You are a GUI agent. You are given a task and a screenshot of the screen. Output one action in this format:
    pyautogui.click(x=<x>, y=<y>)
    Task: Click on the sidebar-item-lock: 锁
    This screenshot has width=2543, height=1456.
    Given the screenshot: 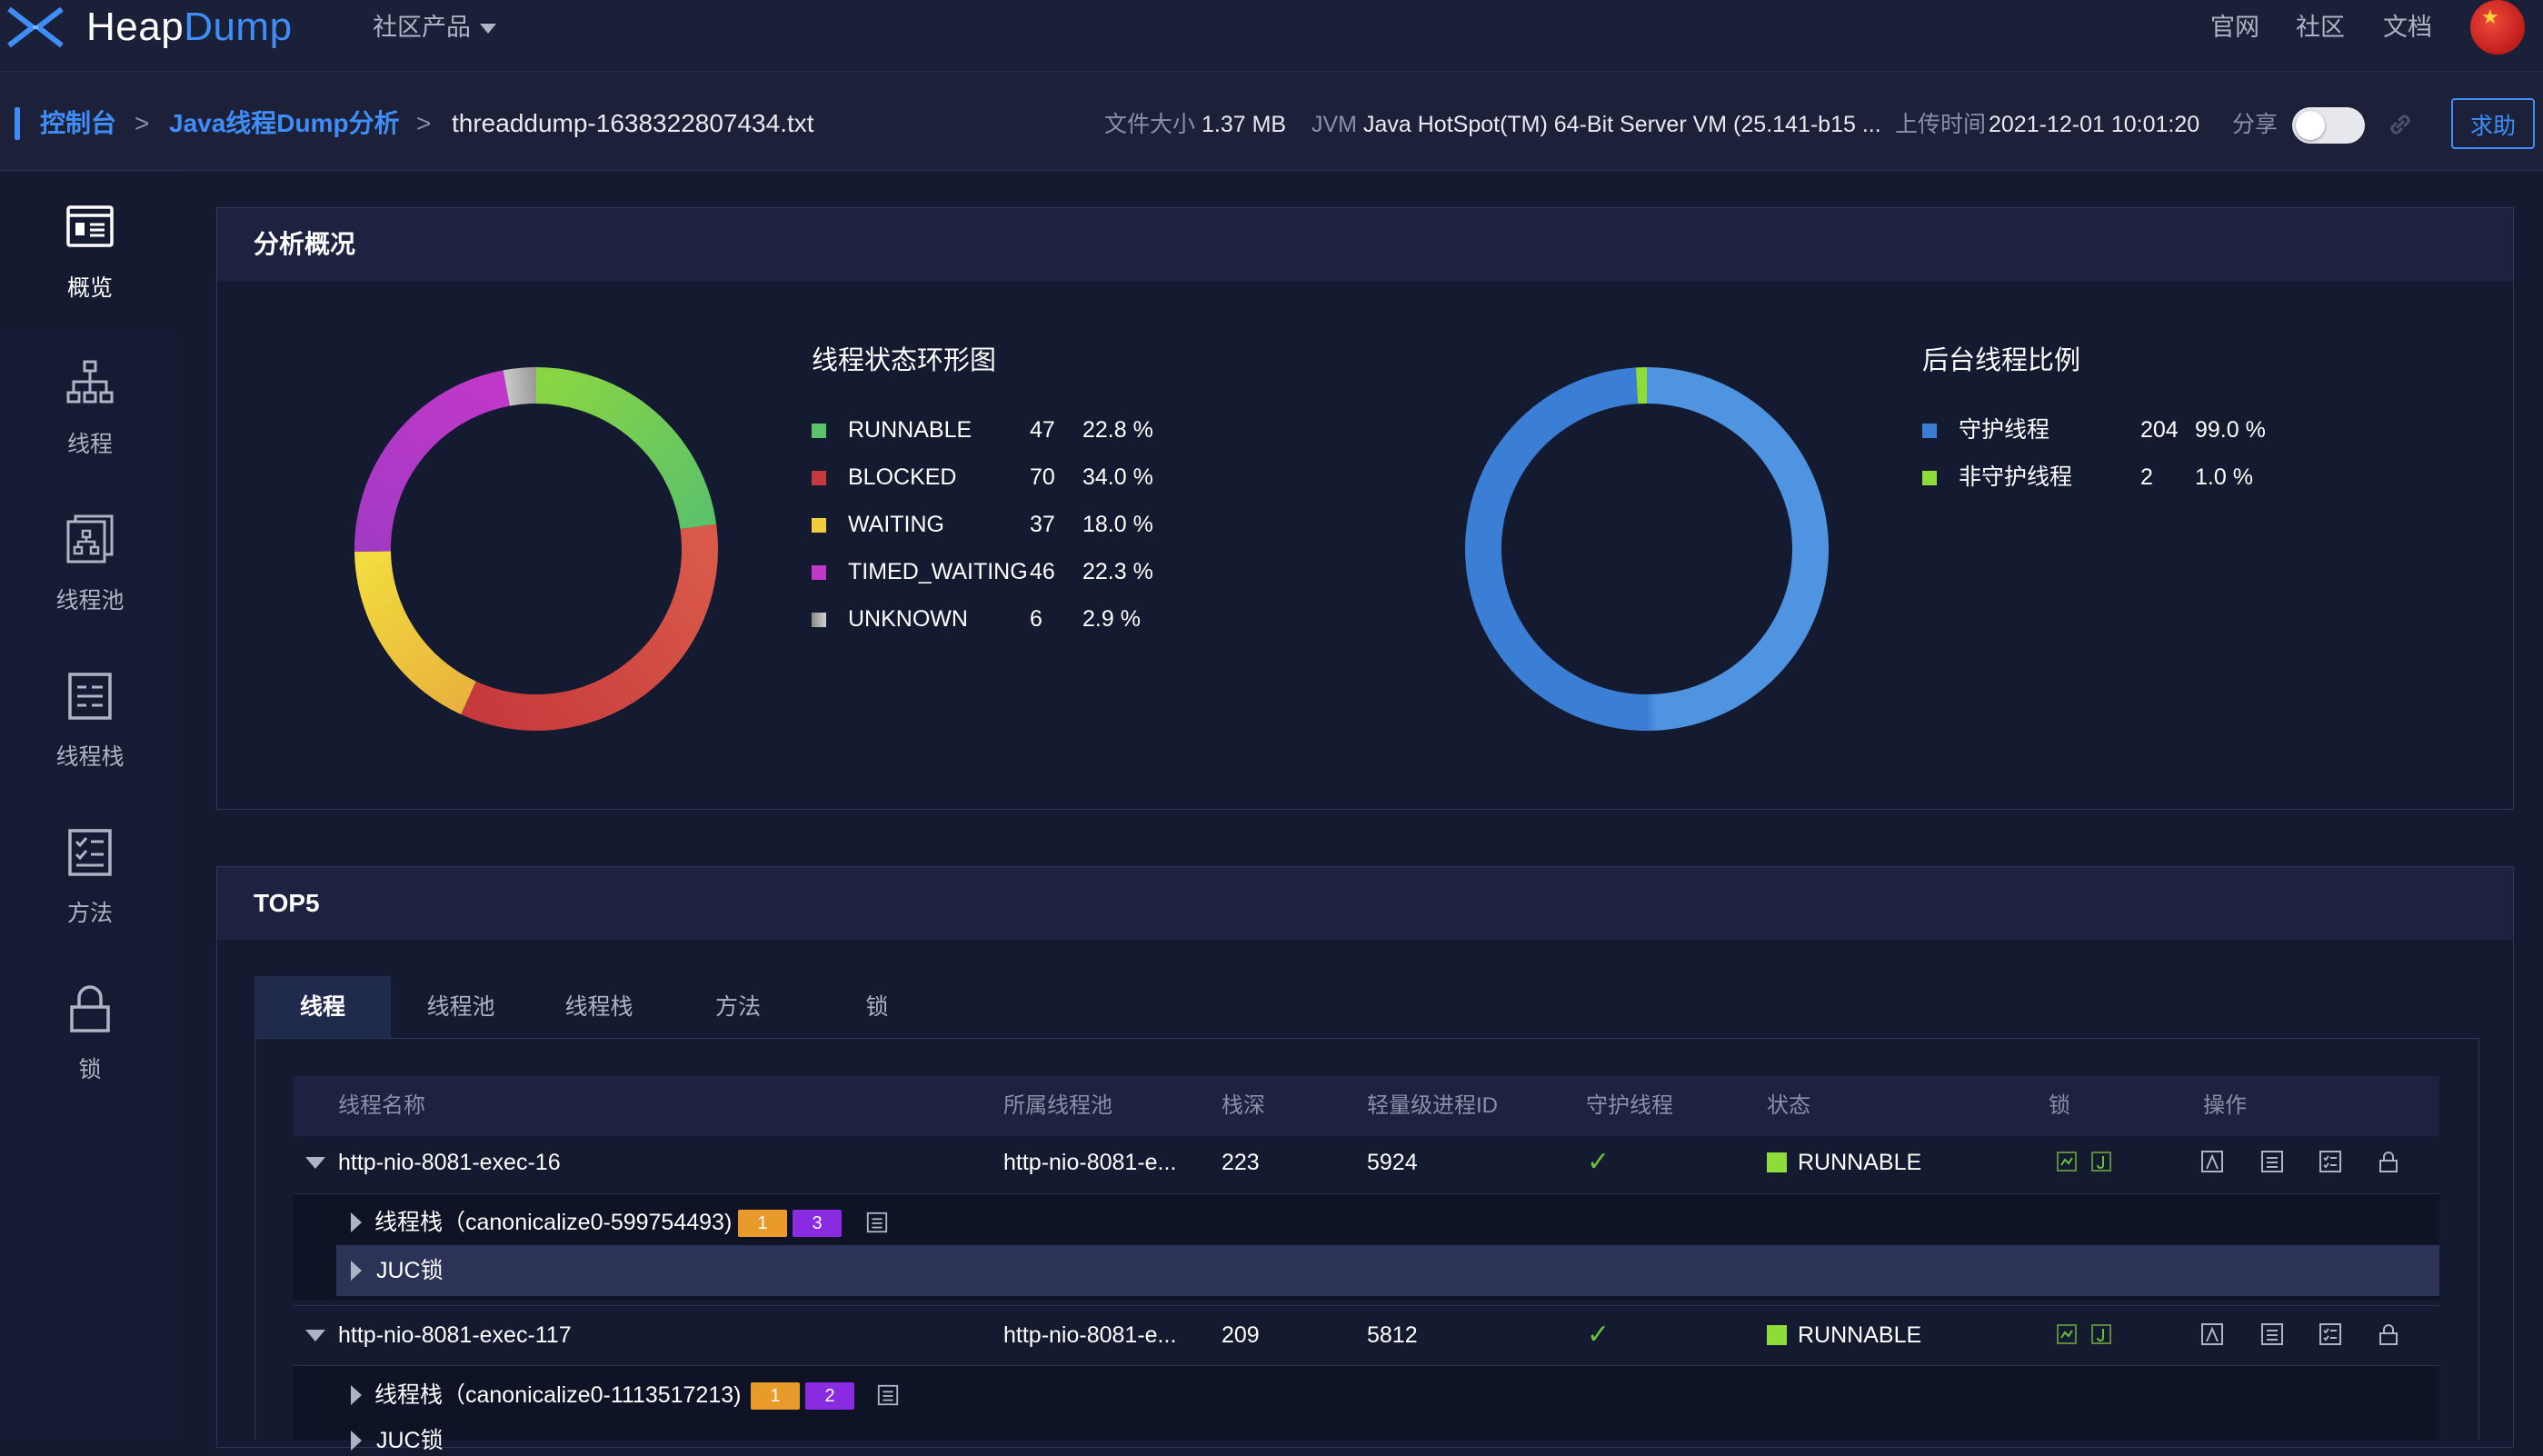 What is the action you would take?
    pyautogui.click(x=90, y=1033)
    